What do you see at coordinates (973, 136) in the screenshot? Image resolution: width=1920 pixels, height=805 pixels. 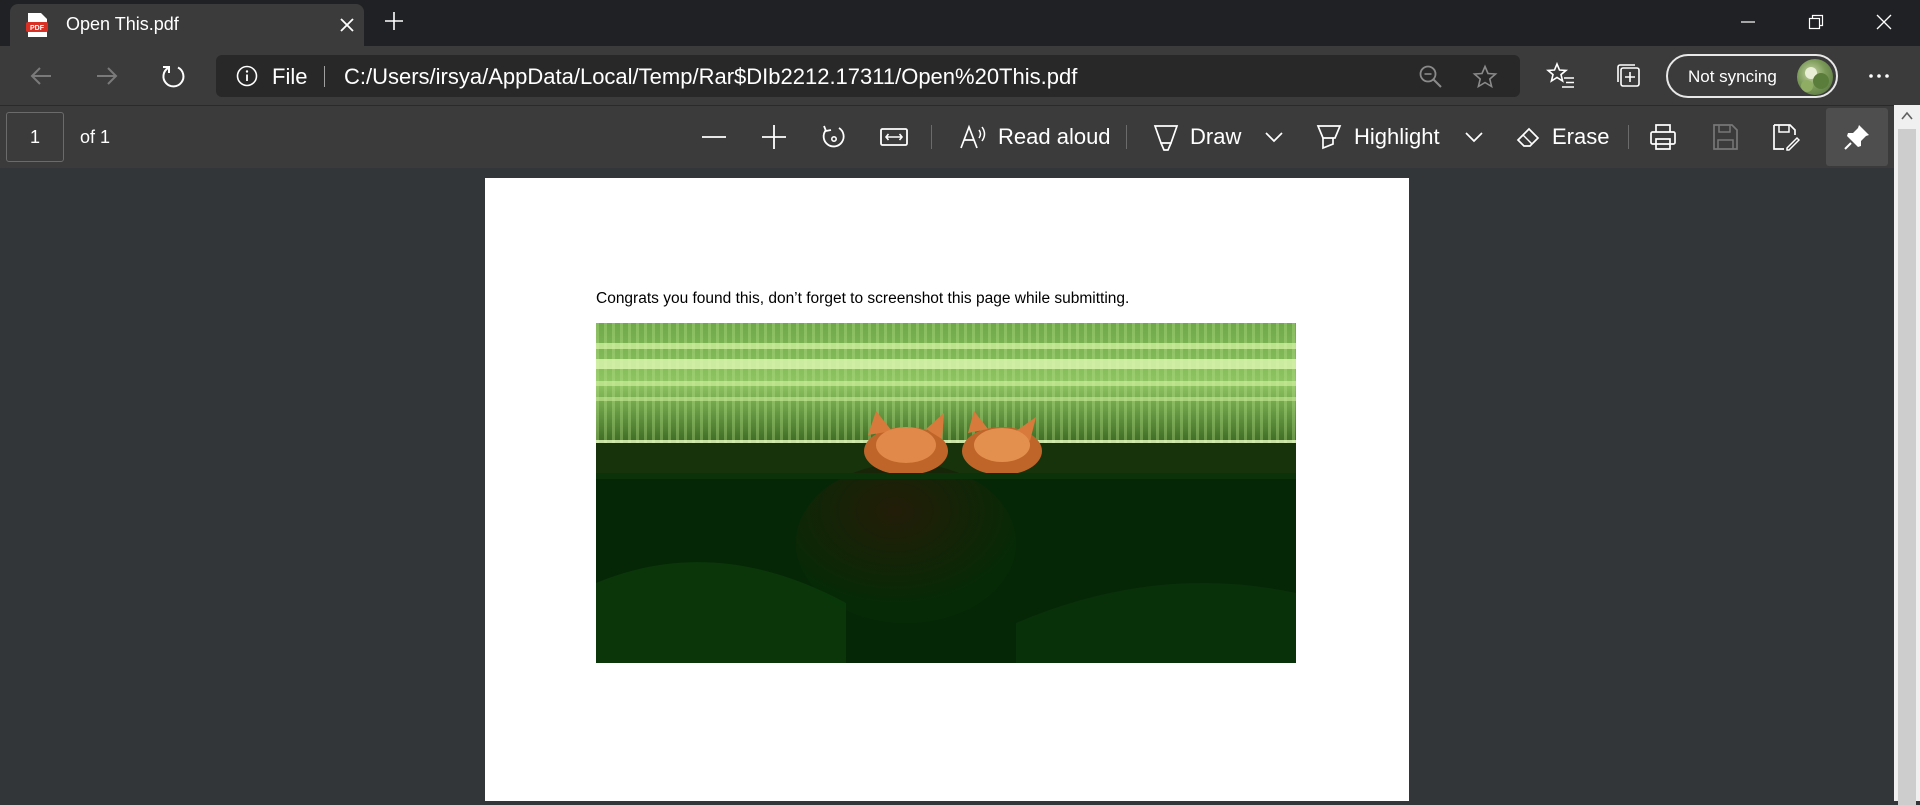 I see `read-aloud-icon` at bounding box center [973, 136].